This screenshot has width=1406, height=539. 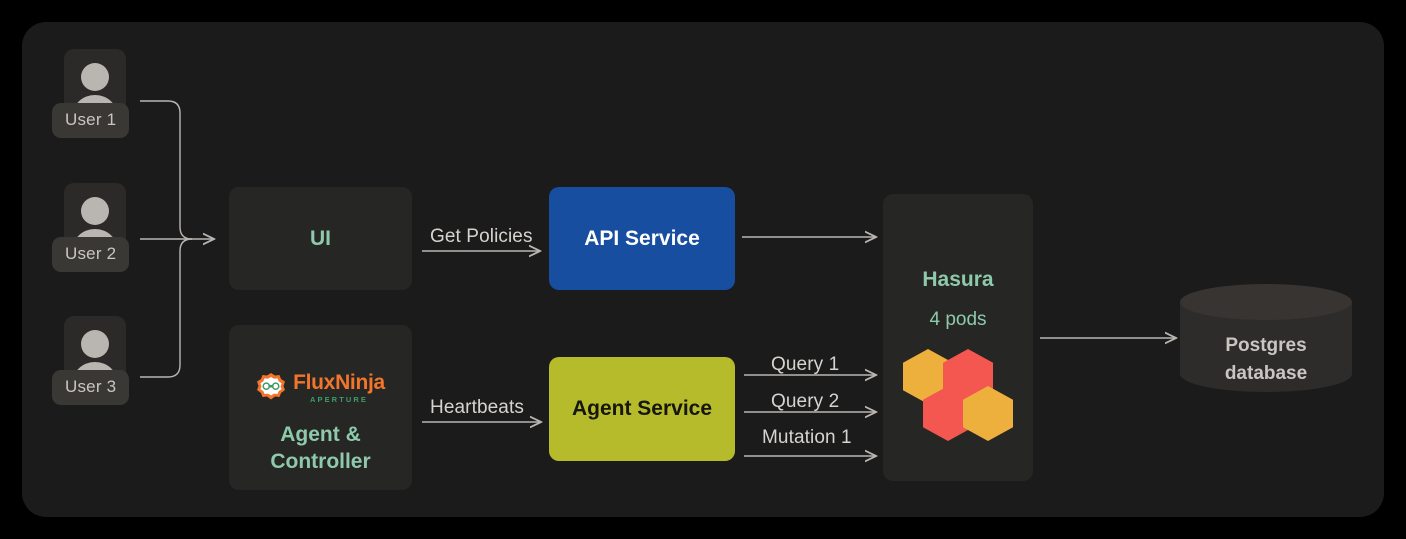 I want to click on node-agent-service: Agent Service, so click(x=642, y=409).